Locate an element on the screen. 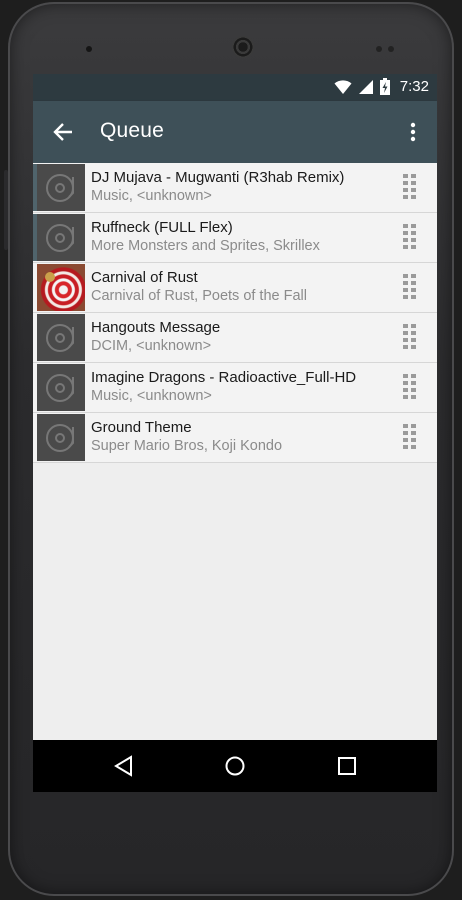 The image size is (462, 900). album-cover-detail is located at coordinates (50, 277).